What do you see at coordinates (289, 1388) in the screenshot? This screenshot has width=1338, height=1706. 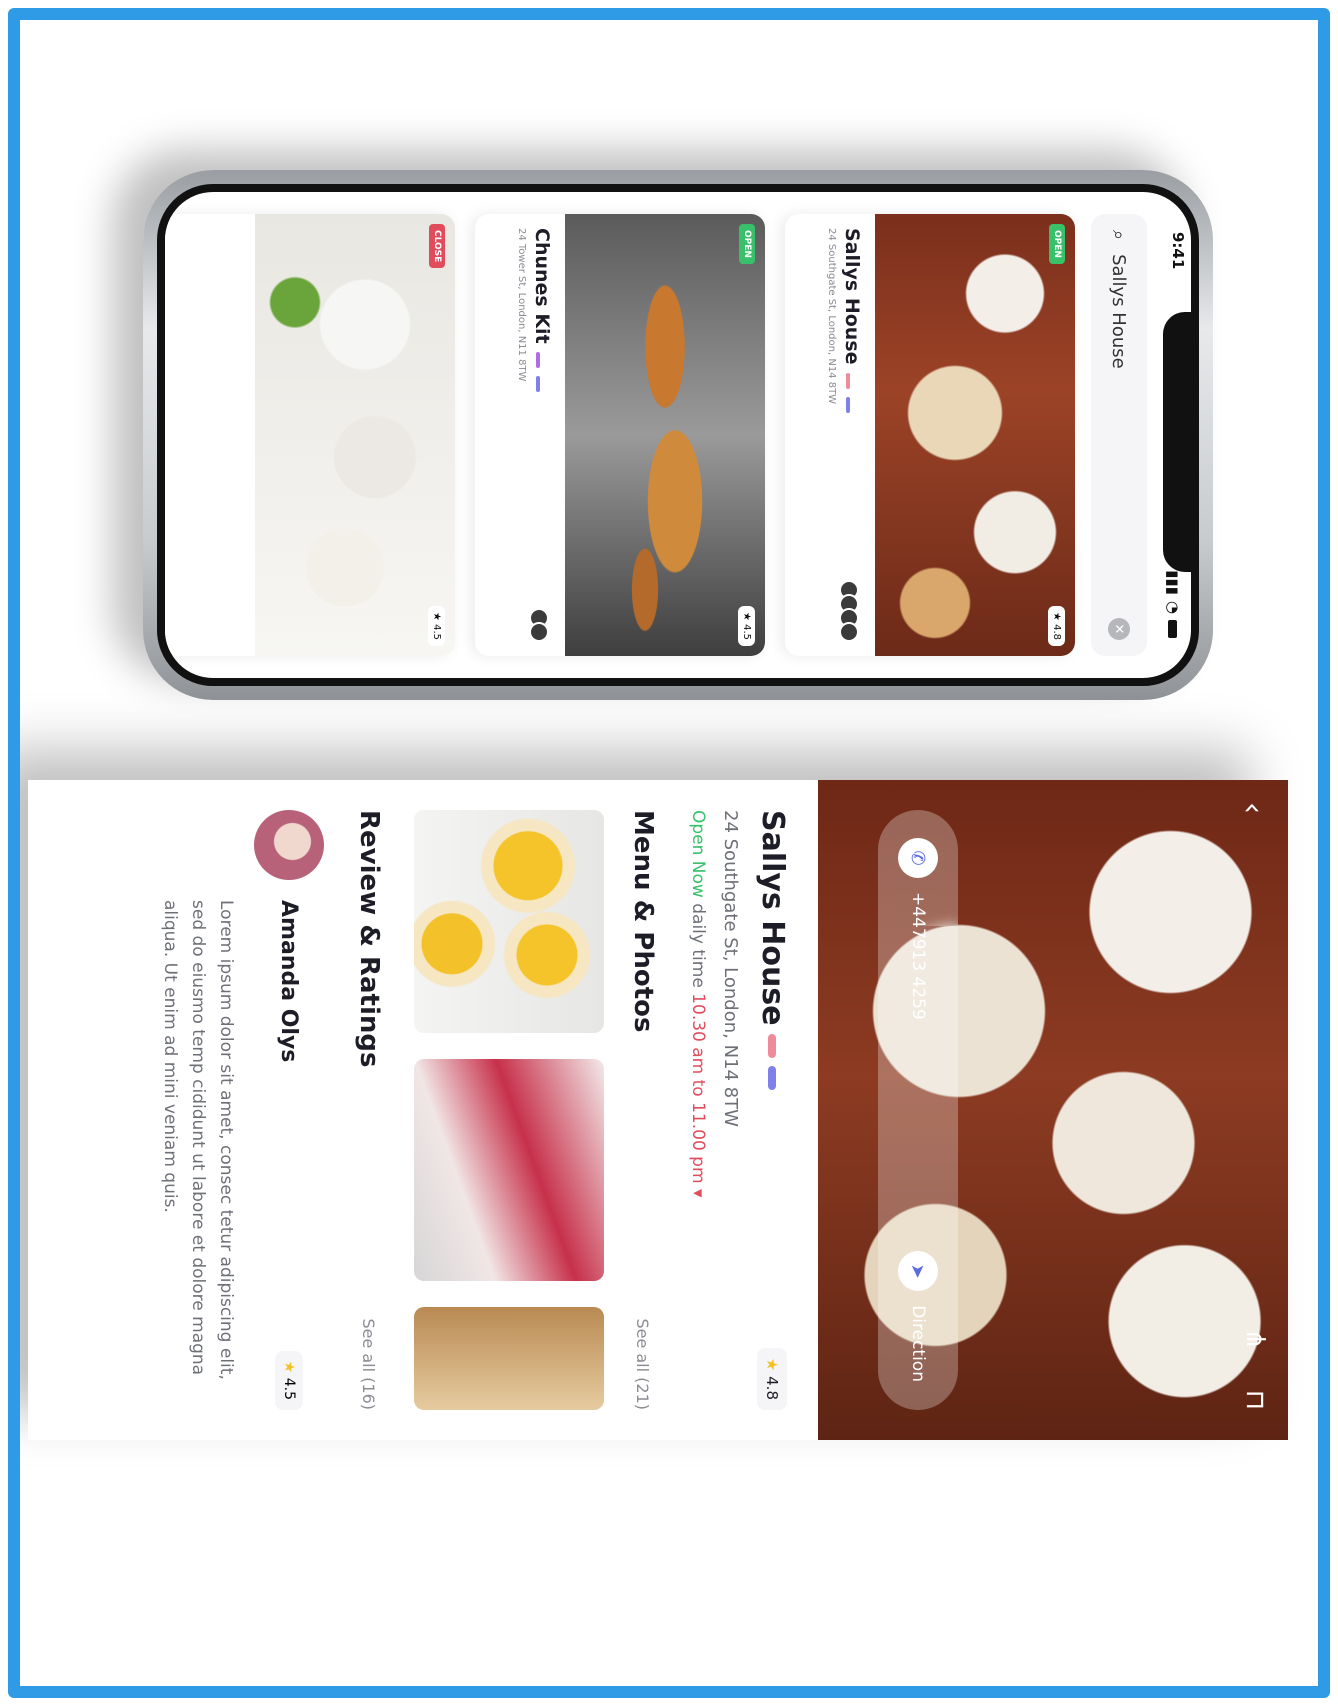 I see `review-rating-value: 4.5` at bounding box center [289, 1388].